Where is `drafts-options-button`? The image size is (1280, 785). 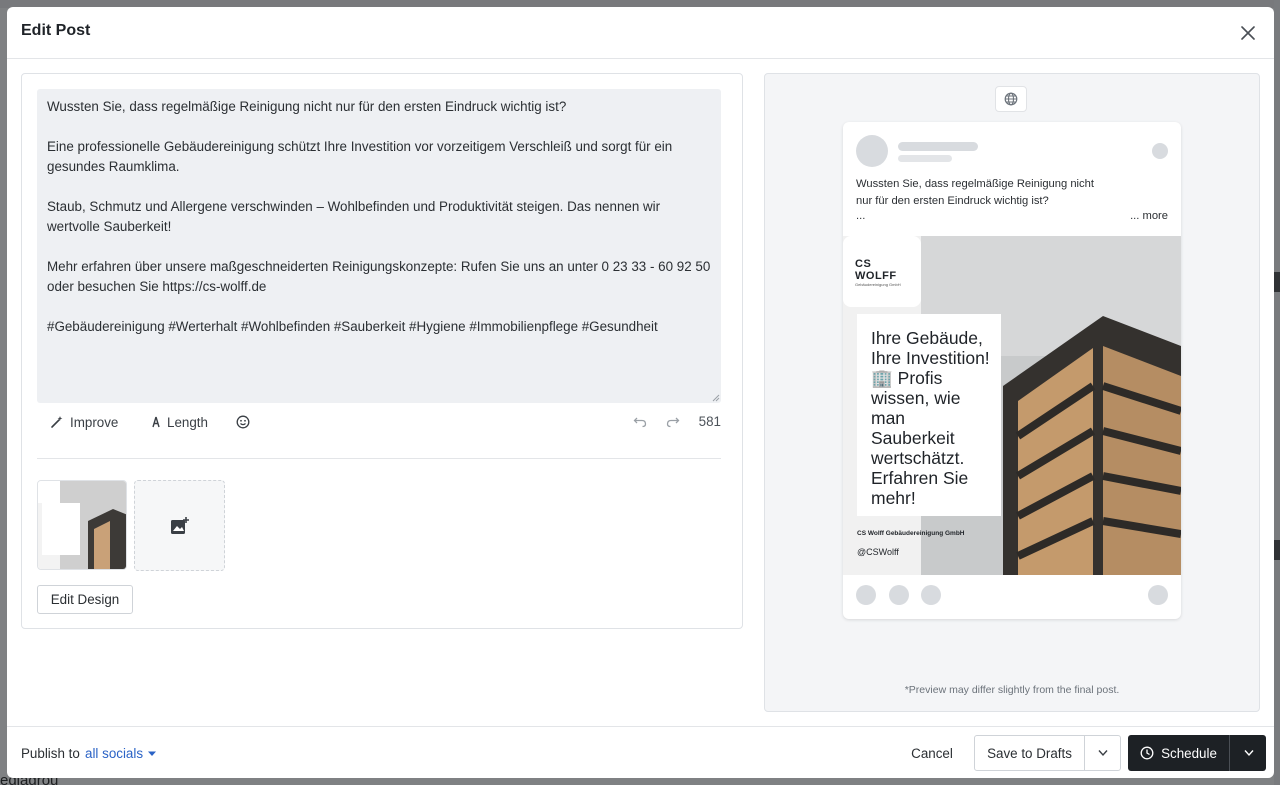
drafts-options-button is located at coordinates (1103, 753).